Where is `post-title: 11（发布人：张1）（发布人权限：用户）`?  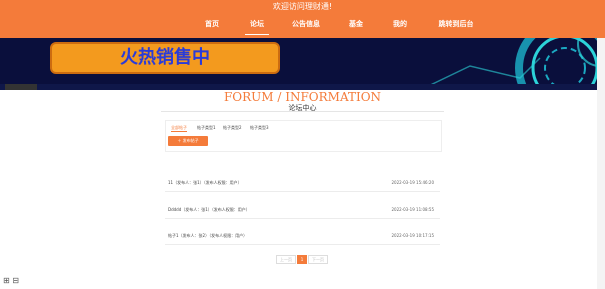 post-title: 11（发布人：张1）（发布人权限：用户） is located at coordinates (205, 183).